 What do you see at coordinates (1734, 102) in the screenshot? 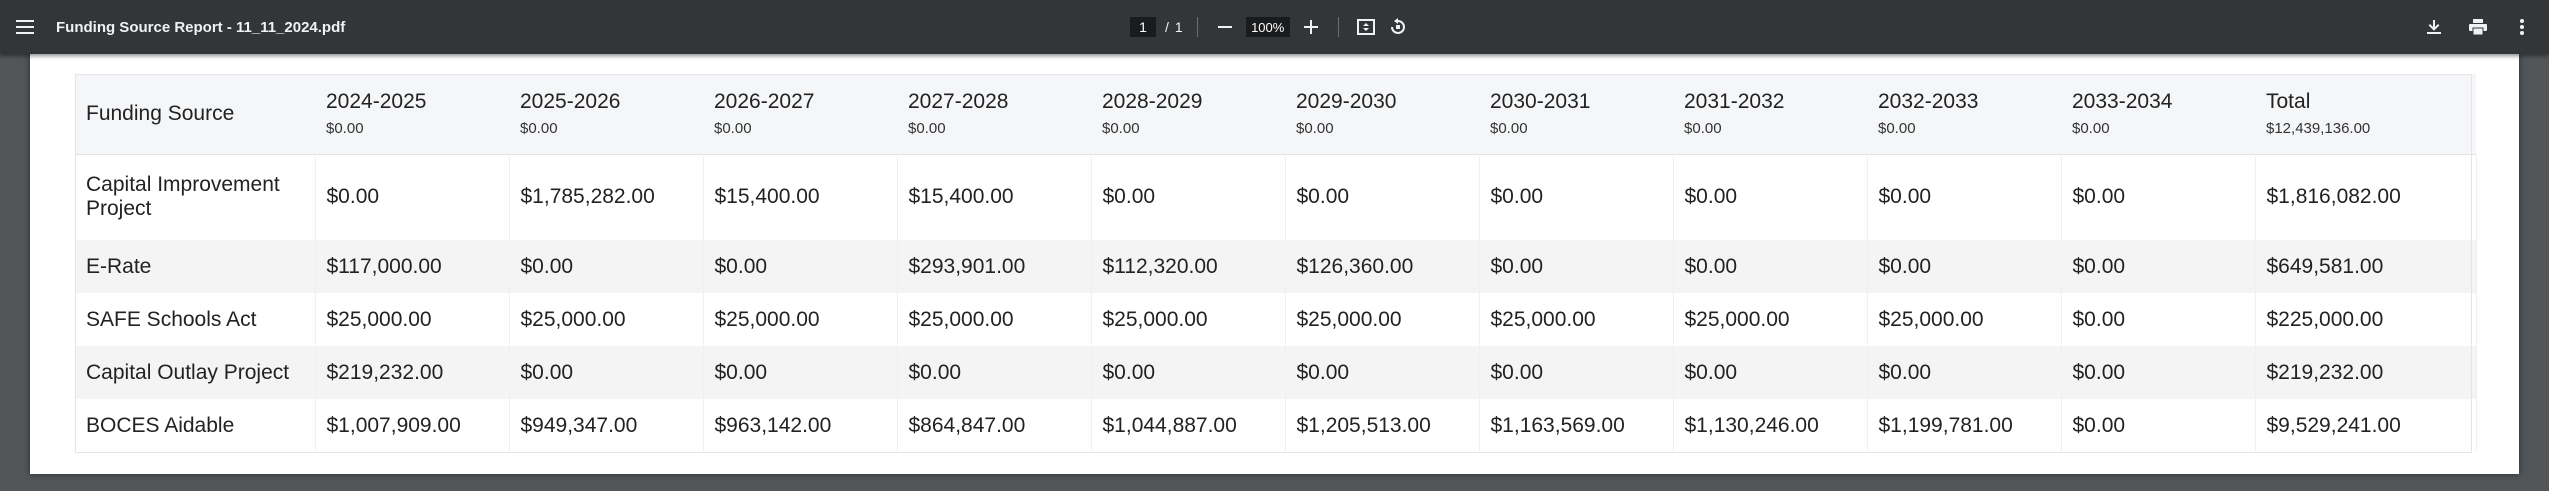
I see `header-year: 2031-2032` at bounding box center [1734, 102].